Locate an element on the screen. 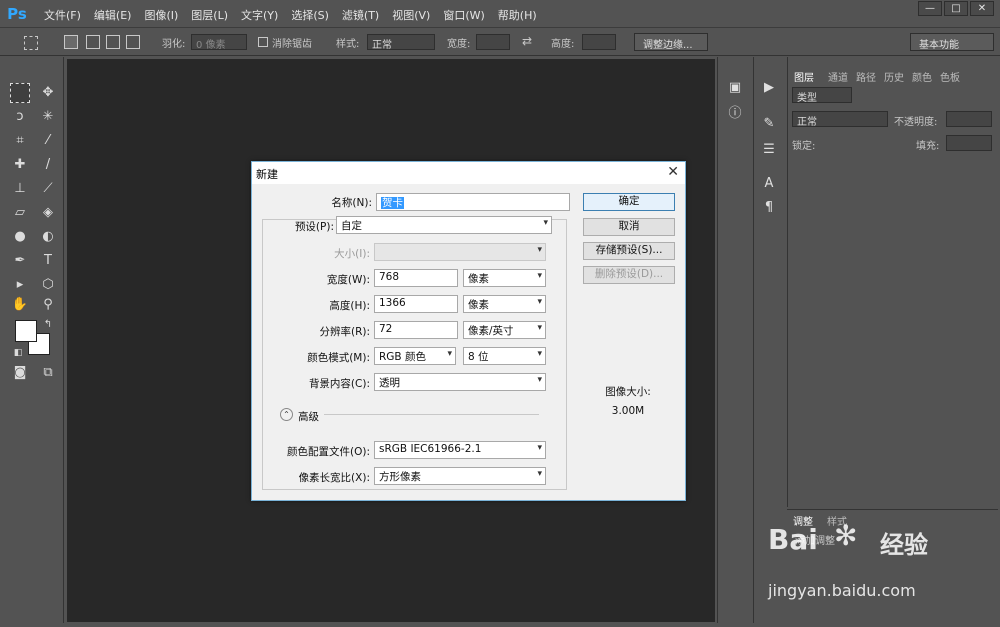  menu-file: 文件(F) is located at coordinates (62, 15).